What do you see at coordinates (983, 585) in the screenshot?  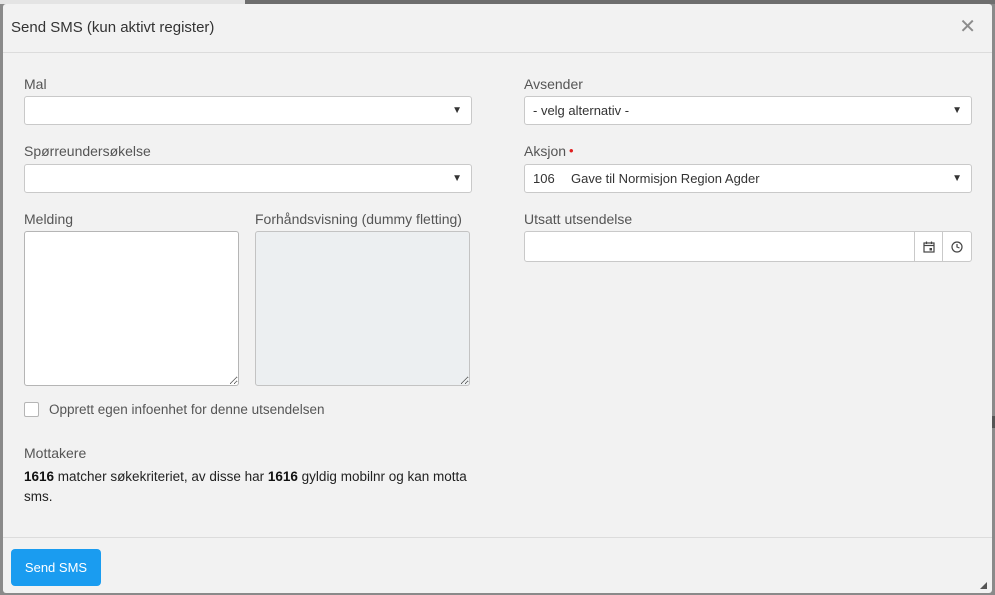 I see `resize-handle` at bounding box center [983, 585].